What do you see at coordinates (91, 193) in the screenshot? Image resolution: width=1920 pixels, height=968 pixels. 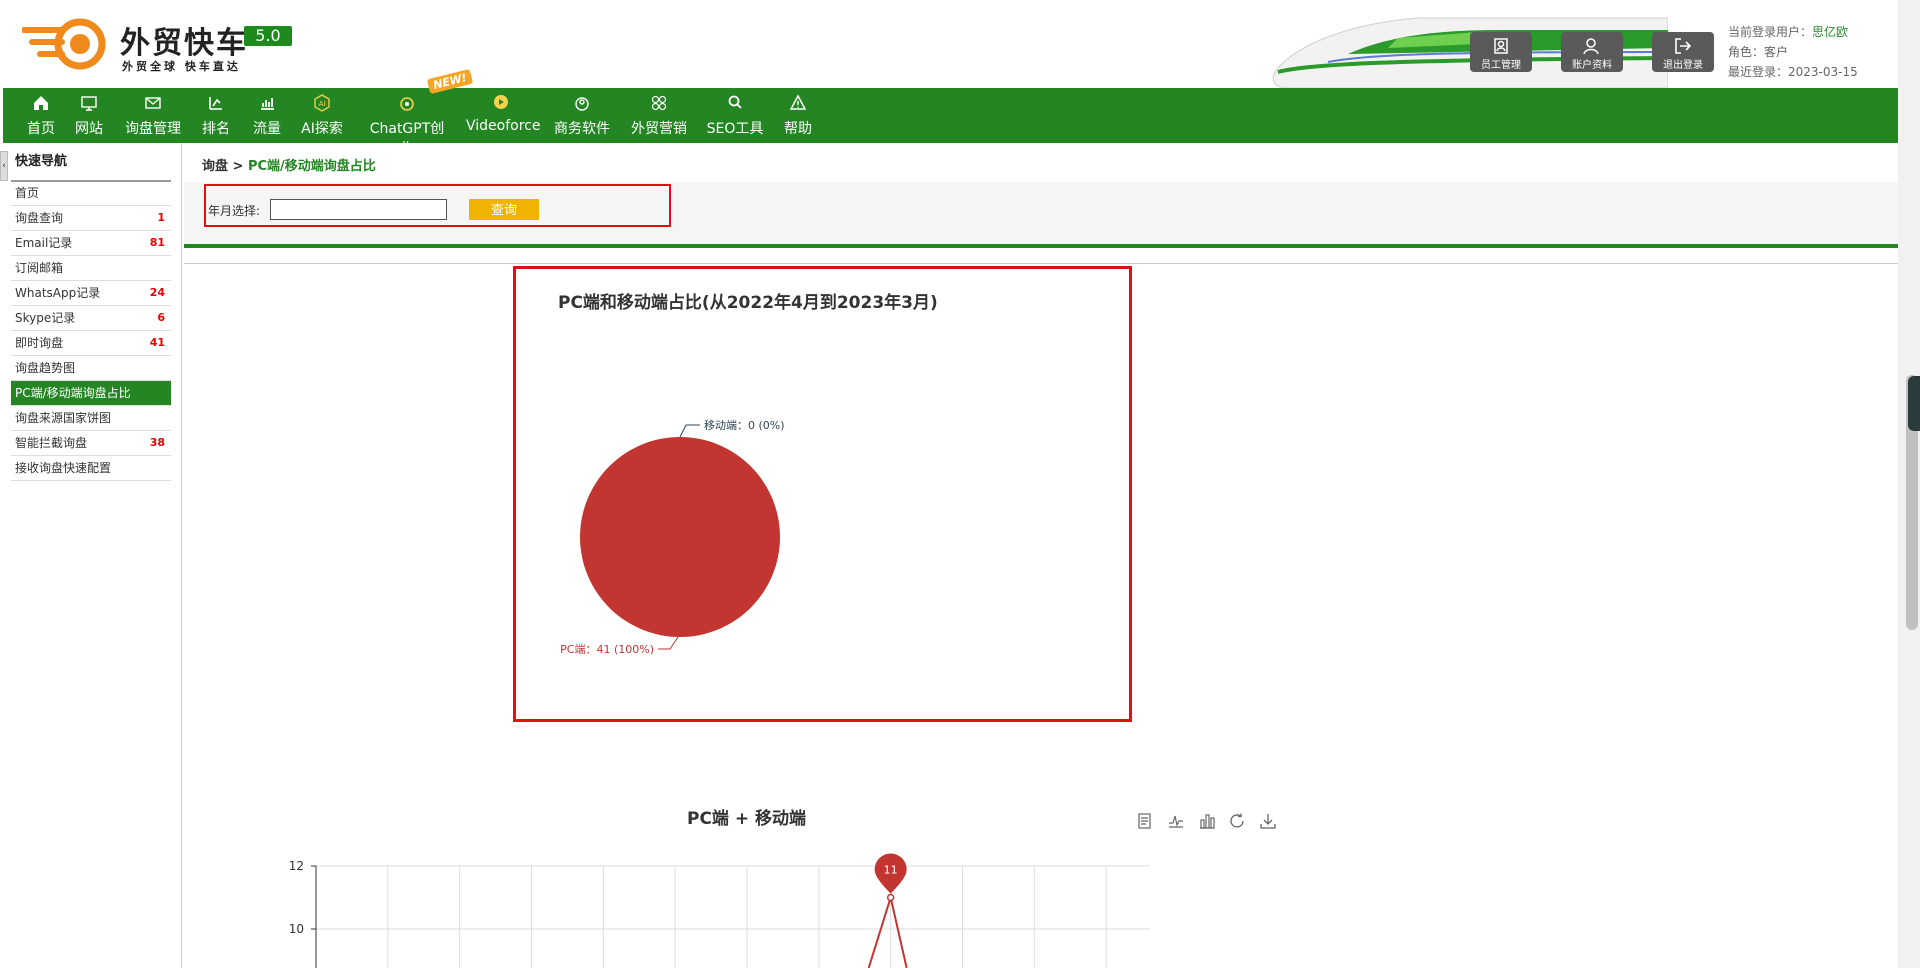 I see `sidebar-item-home: 首页` at bounding box center [91, 193].